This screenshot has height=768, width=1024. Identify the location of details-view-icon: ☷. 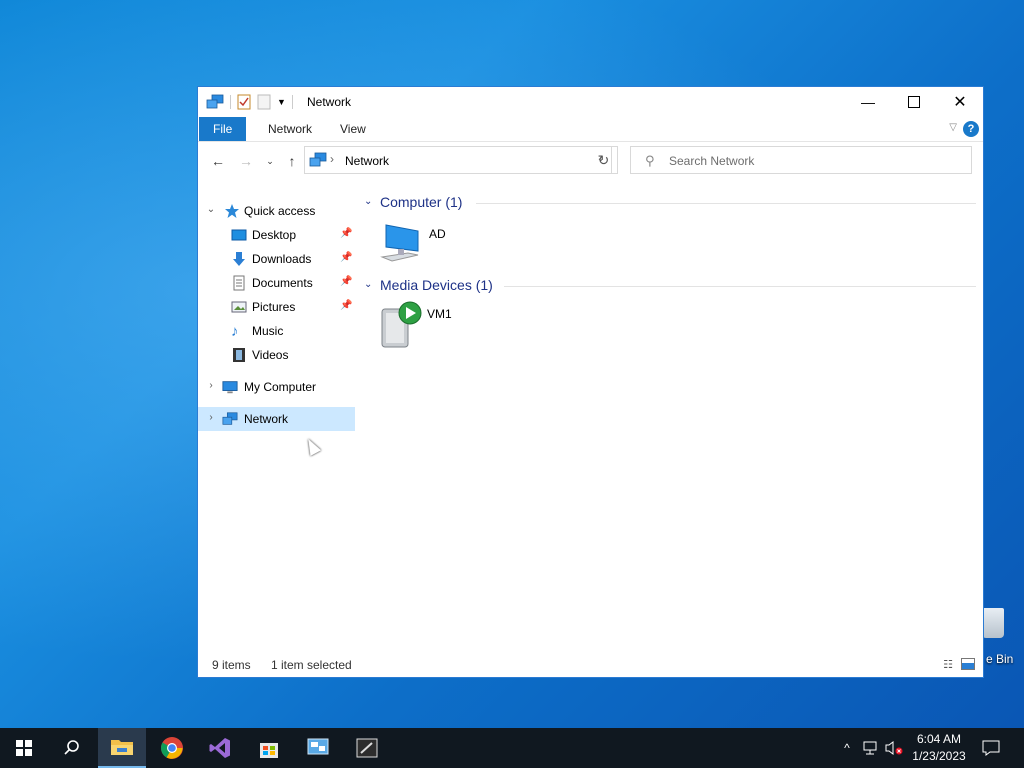
(948, 664).